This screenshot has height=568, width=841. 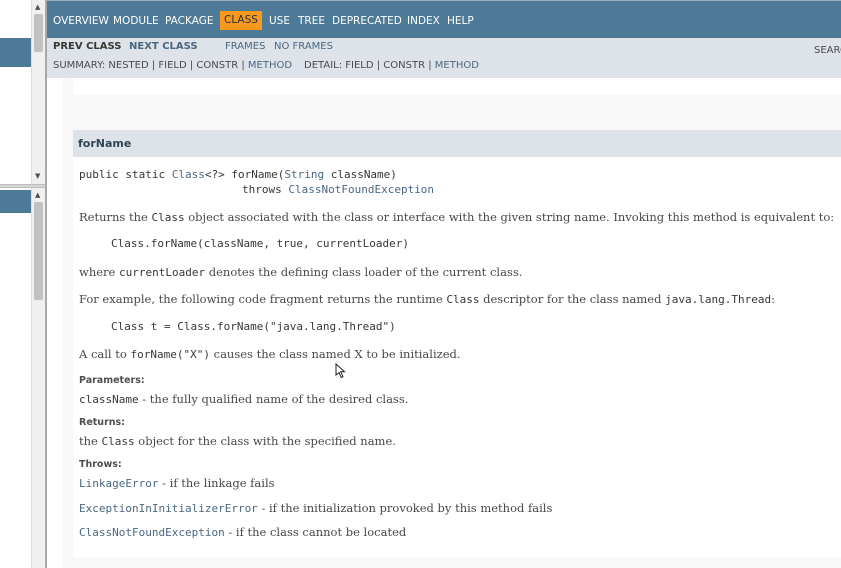 What do you see at coordinates (460, 21) in the screenshot?
I see `nav-help: HELP` at bounding box center [460, 21].